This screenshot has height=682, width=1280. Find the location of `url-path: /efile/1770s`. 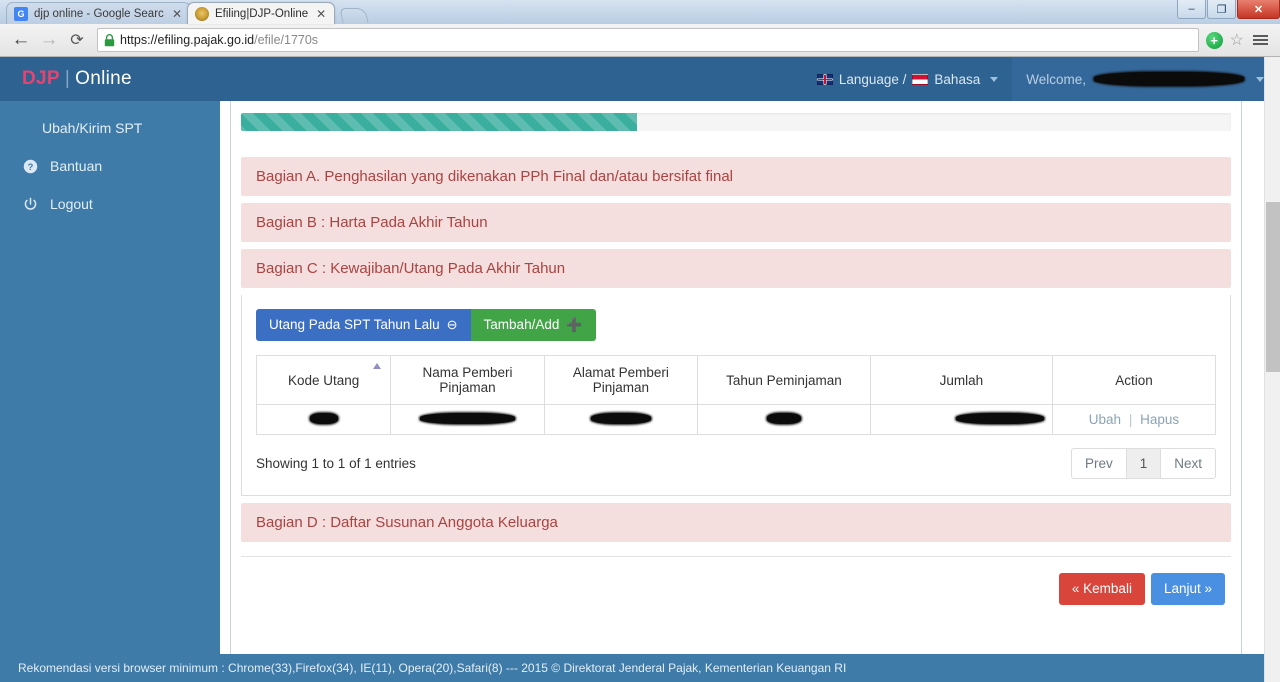

url-path: /efile/1770s is located at coordinates (286, 40).